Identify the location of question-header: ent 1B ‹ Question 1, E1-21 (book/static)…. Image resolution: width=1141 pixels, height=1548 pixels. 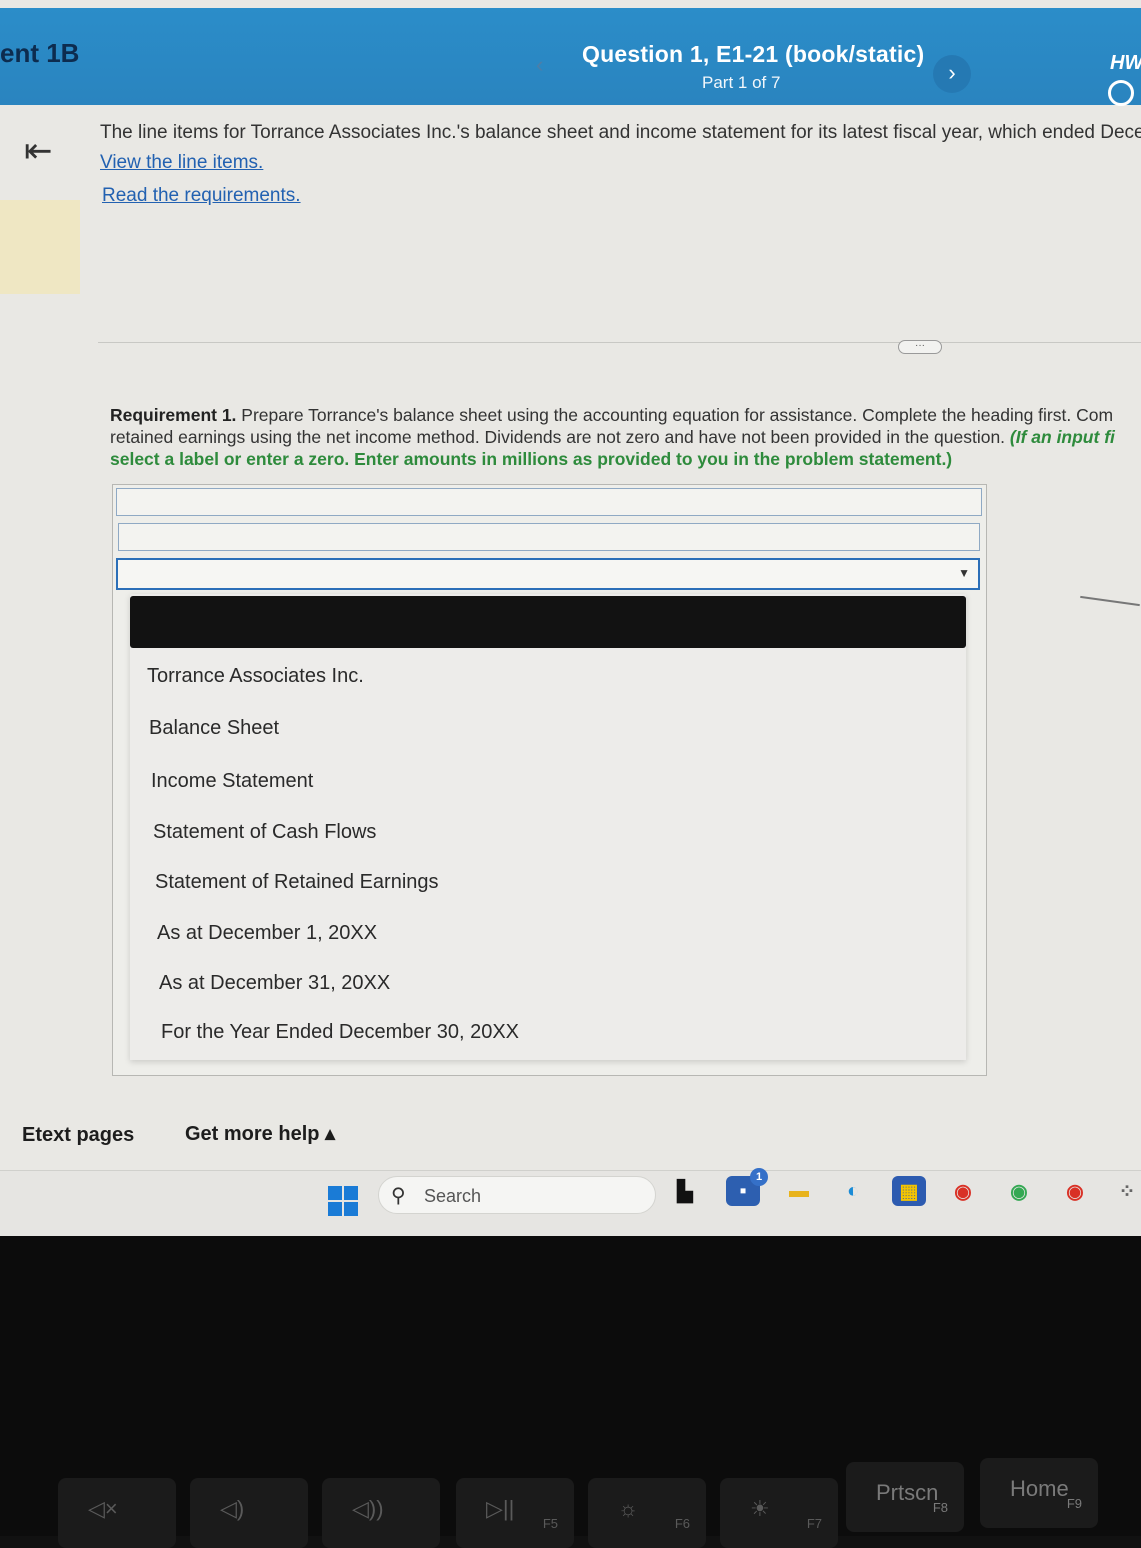
(570, 57).